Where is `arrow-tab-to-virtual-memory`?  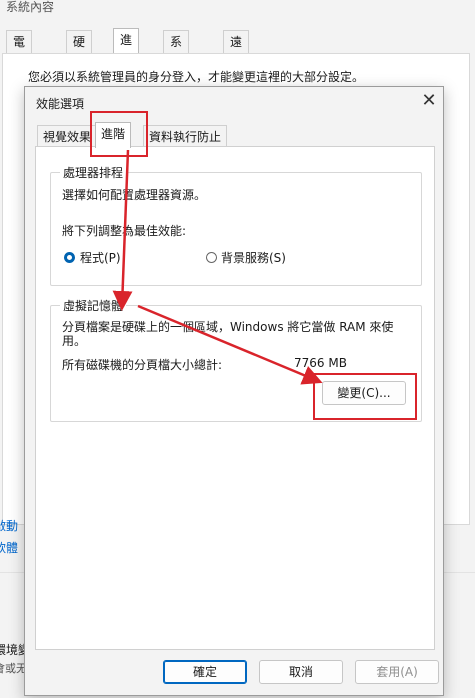 arrow-tab-to-virtual-memory is located at coordinates (122, 230).